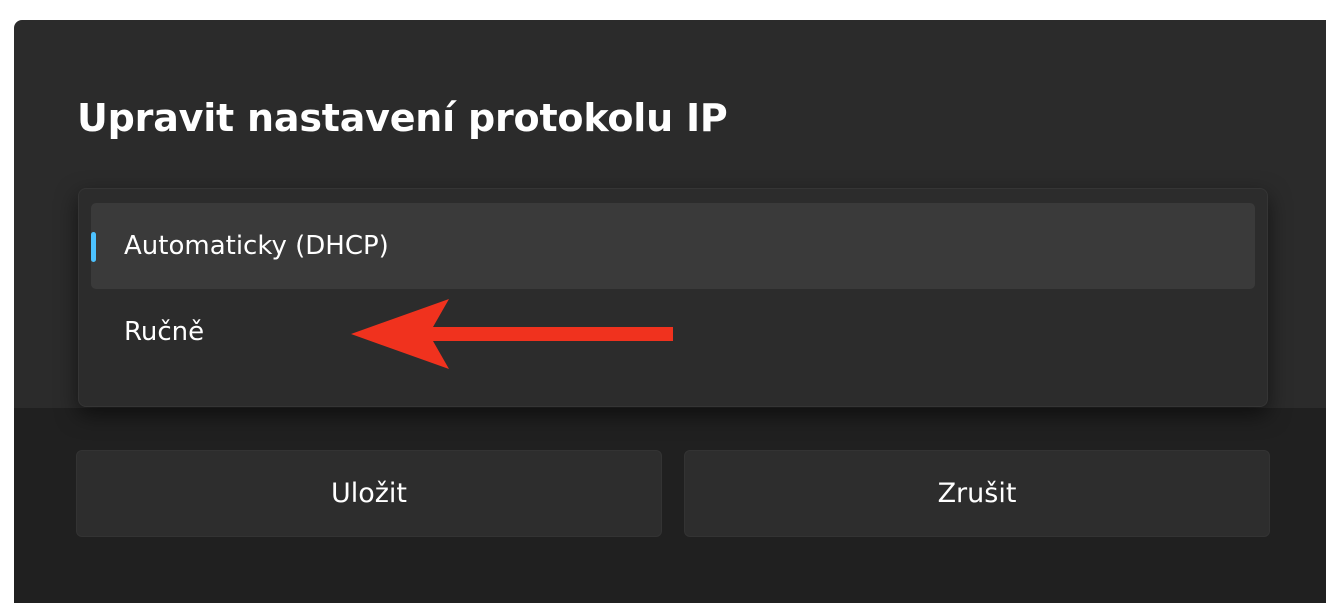  I want to click on option-automatic-dhcp: Automaticky (DHCP), so click(673, 246).